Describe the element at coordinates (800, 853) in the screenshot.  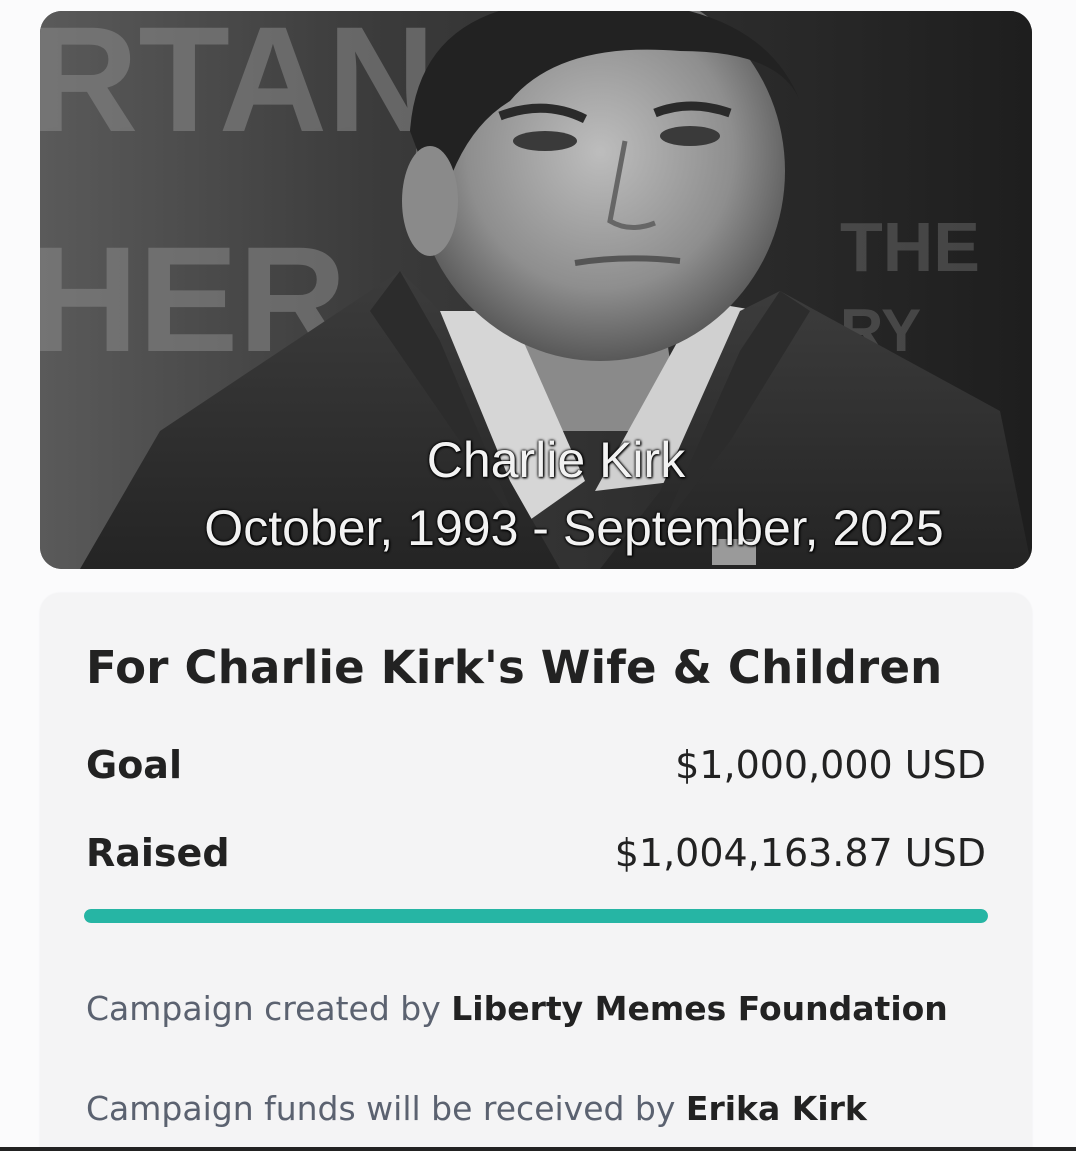
I see `raised-value: $1,004,163.87 USD` at that location.